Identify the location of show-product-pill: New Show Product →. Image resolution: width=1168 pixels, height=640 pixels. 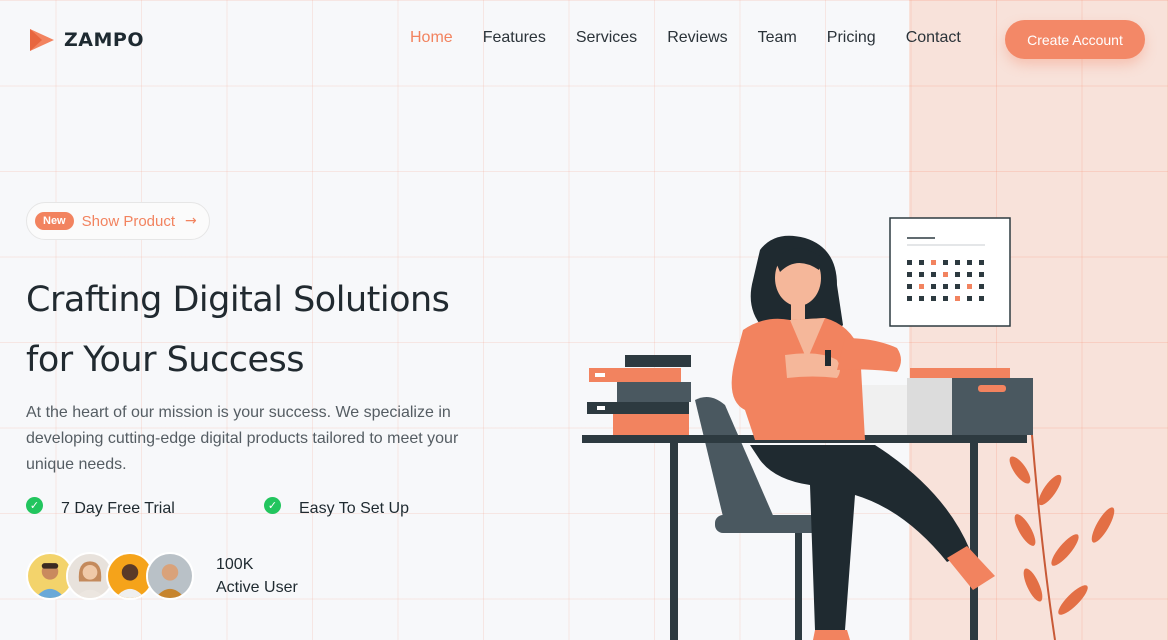
(118, 221).